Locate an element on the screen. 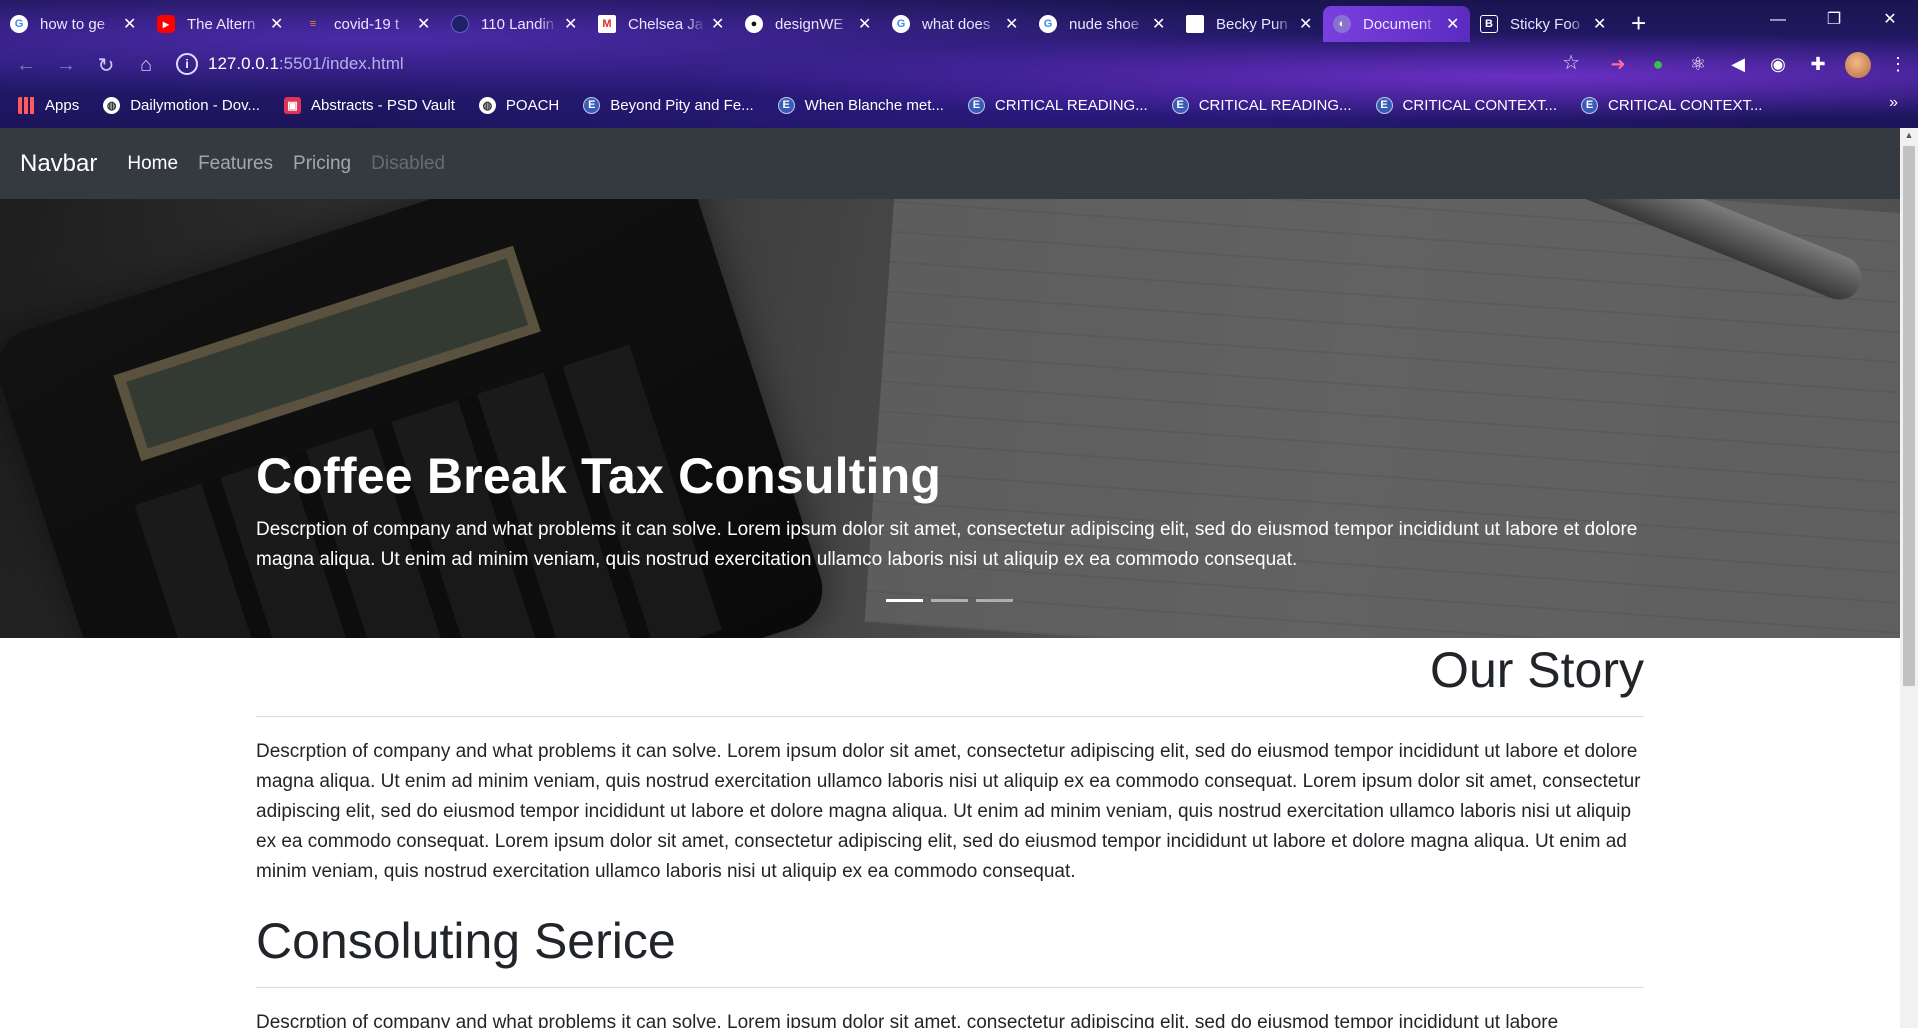 Image resolution: width=1918 pixels, height=1028 pixels. nav-link-pricing: Pricing is located at coordinates (322, 164).